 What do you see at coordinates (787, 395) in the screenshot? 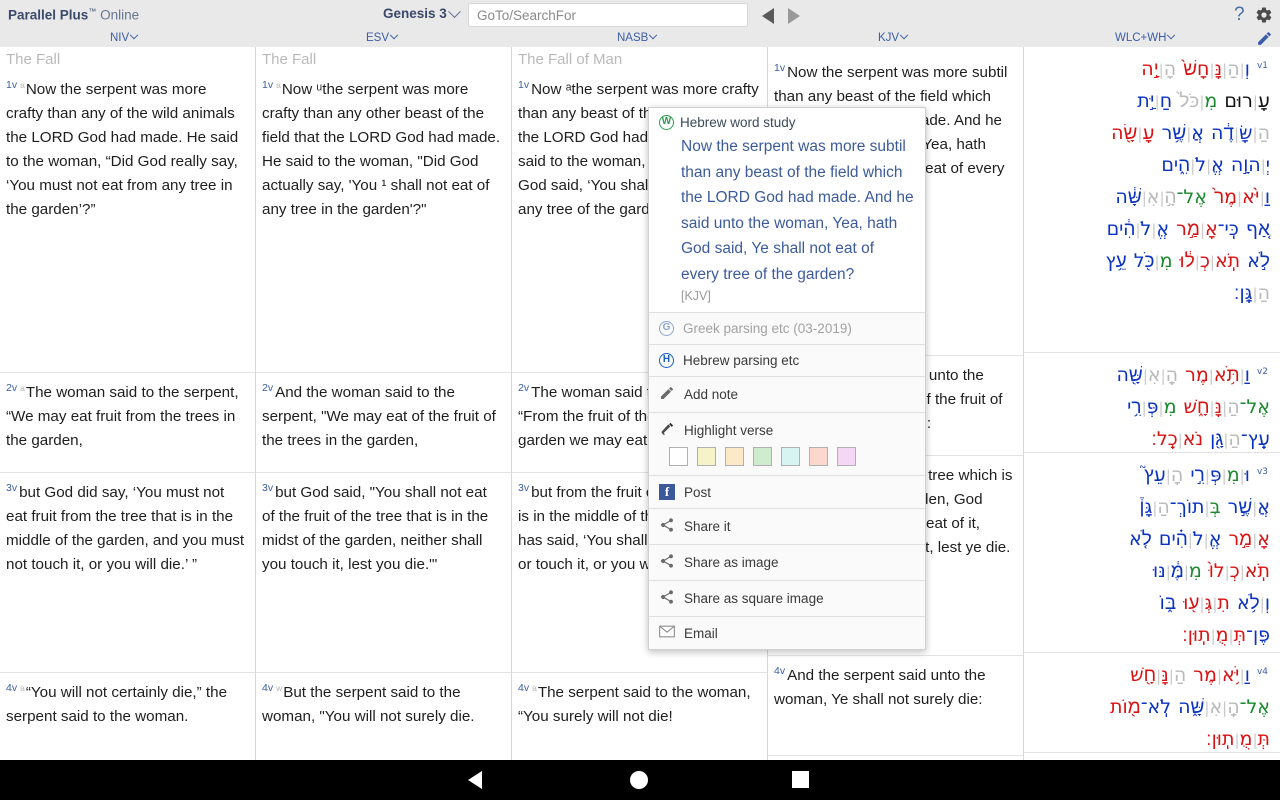
I see `menu-item-add-note: Add note` at bounding box center [787, 395].